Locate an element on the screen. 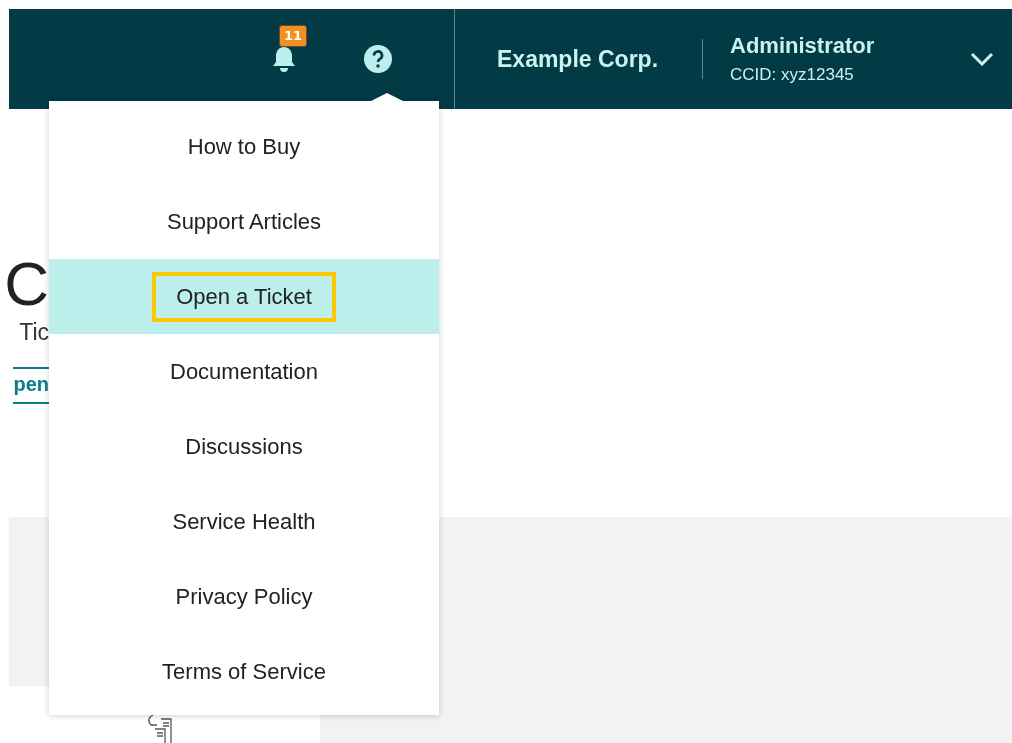 This screenshot has height=743, width=1012. chevron-down-icon is located at coordinates (982, 59).